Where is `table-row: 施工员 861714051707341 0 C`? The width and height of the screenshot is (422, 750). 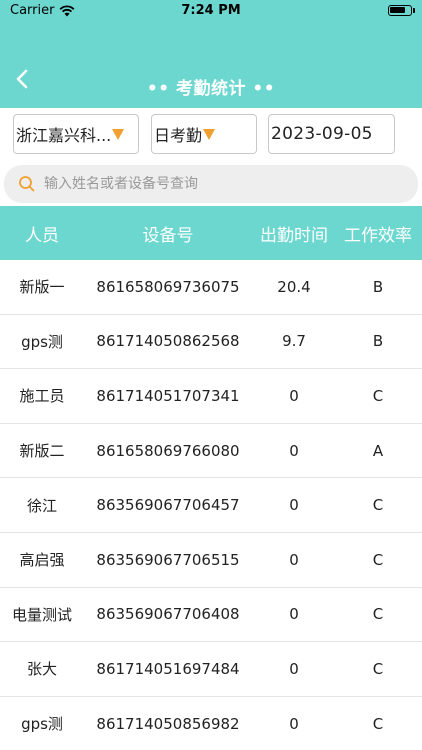
table-row: 施工员 861714051707341 0 C is located at coordinates (211, 396).